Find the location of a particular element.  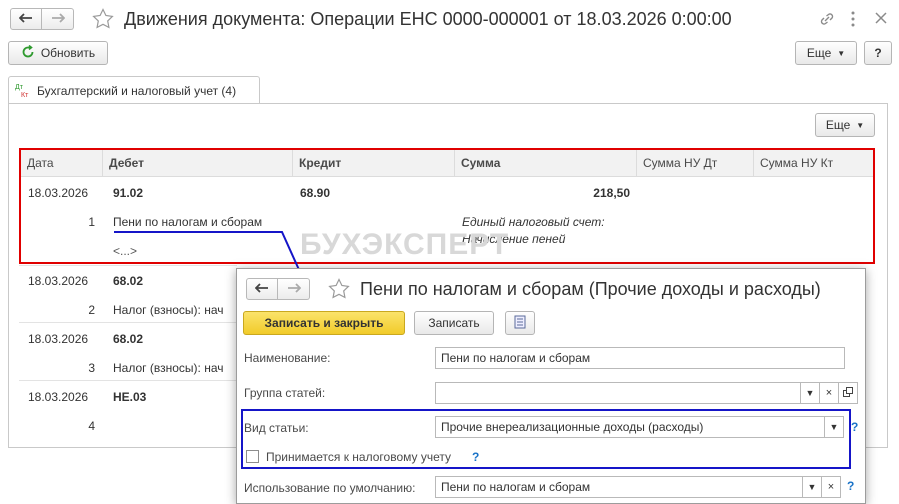

help-label: ? is located at coordinates (878, 53).